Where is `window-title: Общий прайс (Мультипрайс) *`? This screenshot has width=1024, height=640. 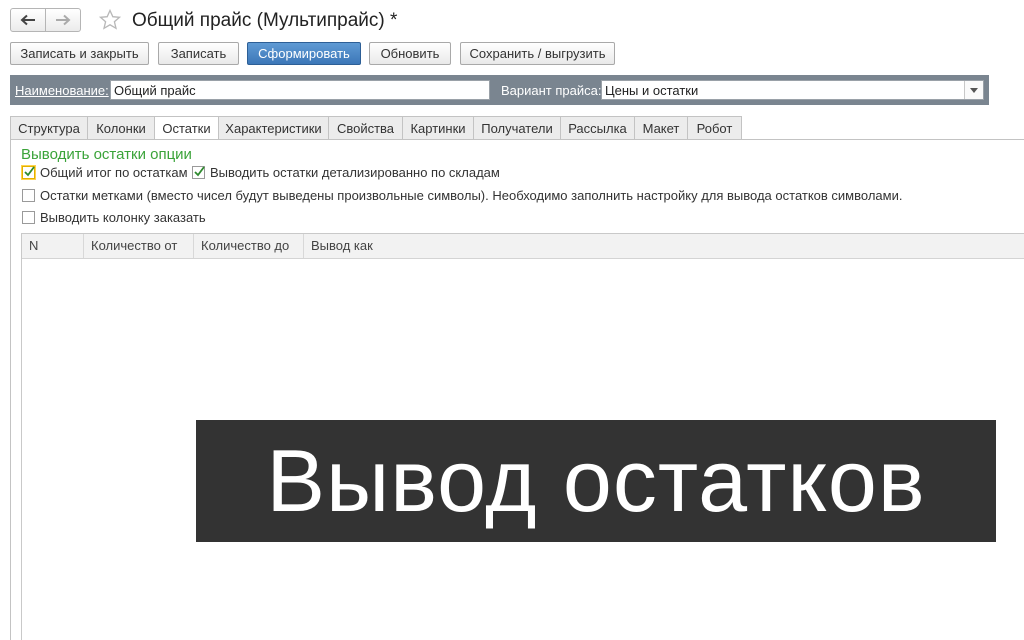 window-title: Общий прайс (Мультипрайс) * is located at coordinates (265, 20).